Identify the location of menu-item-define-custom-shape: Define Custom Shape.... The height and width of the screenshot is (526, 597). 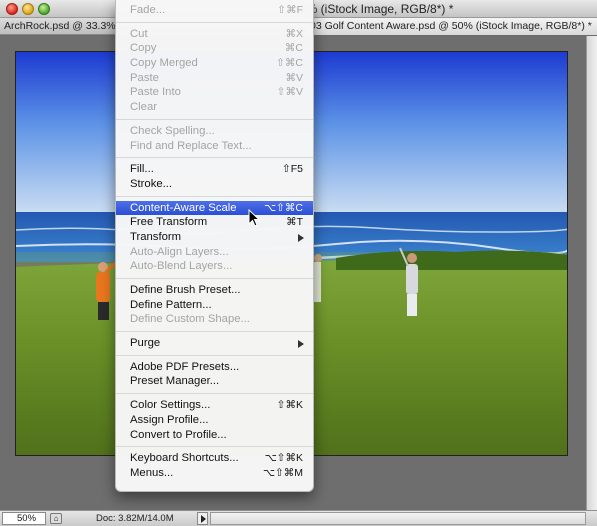
(214, 319).